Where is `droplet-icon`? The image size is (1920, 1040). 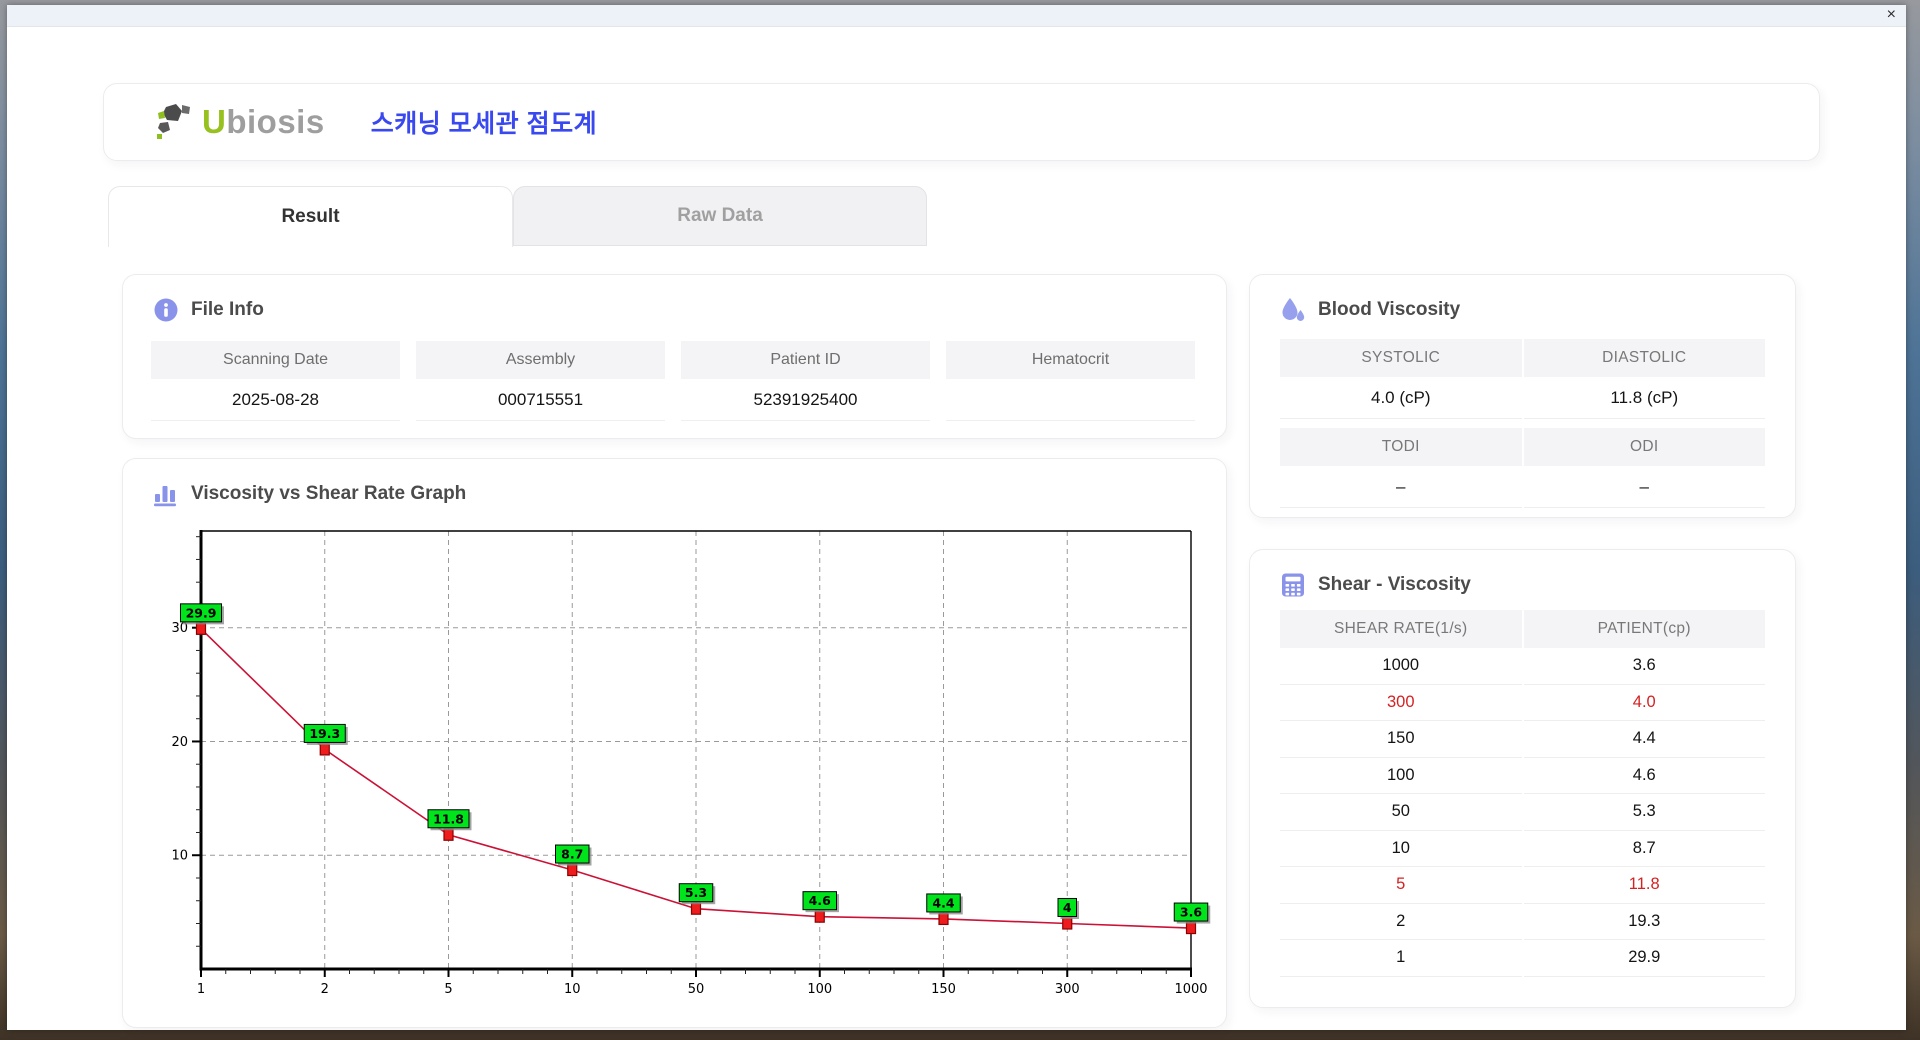 droplet-icon is located at coordinates (1293, 309).